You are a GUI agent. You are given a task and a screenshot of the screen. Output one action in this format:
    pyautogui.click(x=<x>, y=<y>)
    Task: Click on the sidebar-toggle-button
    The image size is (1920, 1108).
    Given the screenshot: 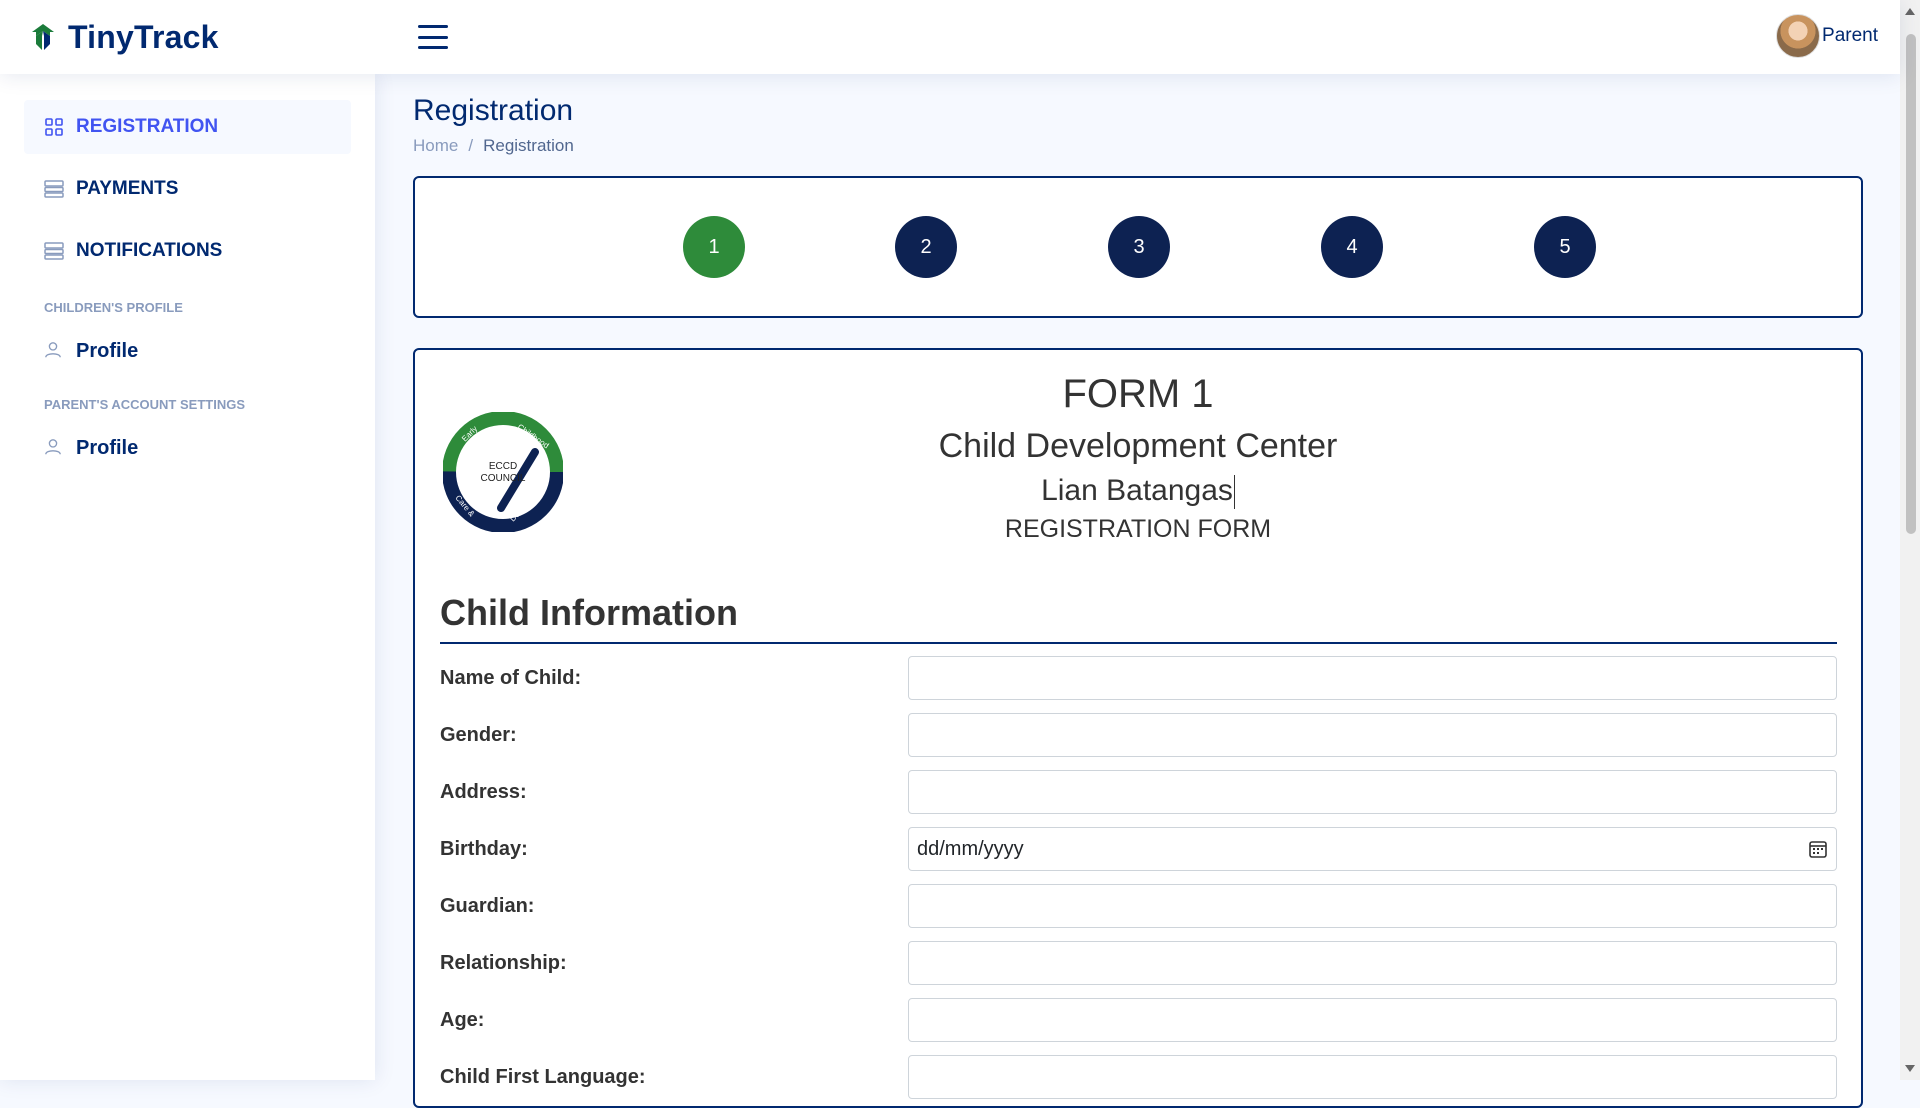 What is the action you would take?
    pyautogui.click(x=433, y=37)
    